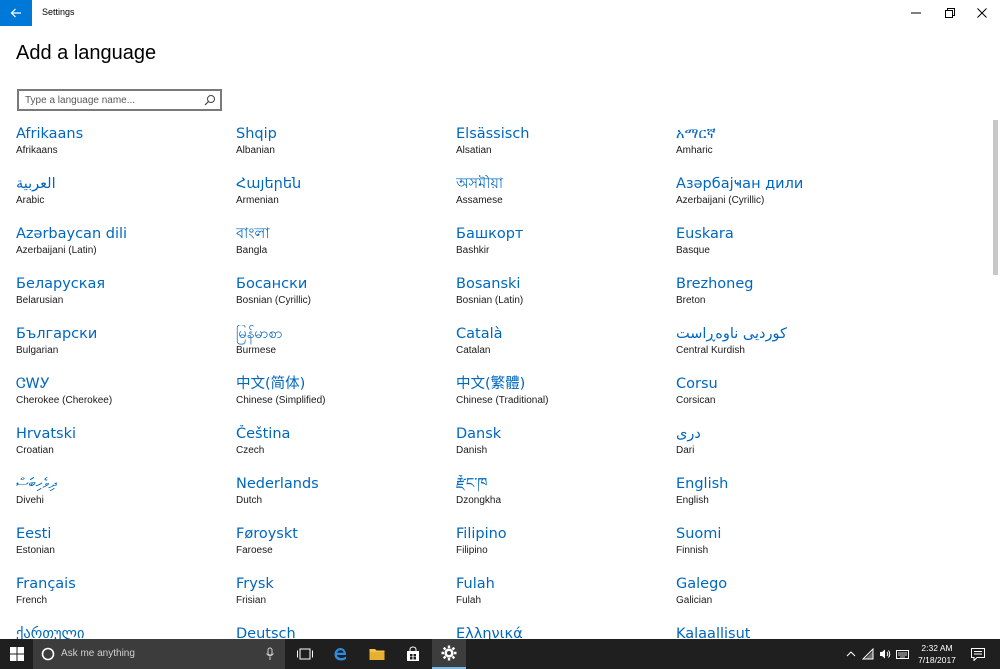 The height and width of the screenshot is (669, 1000). Describe the element at coordinates (786, 600) in the screenshot. I see `language-item: Galego Galician` at that location.